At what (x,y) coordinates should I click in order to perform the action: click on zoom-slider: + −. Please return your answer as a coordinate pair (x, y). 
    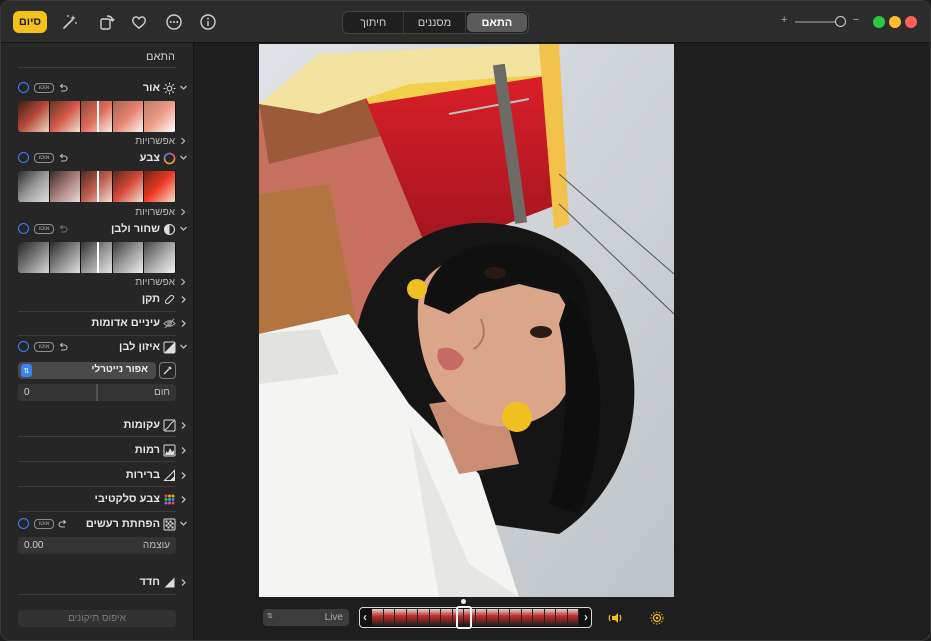
    Looking at the image, I should click on (820, 21).